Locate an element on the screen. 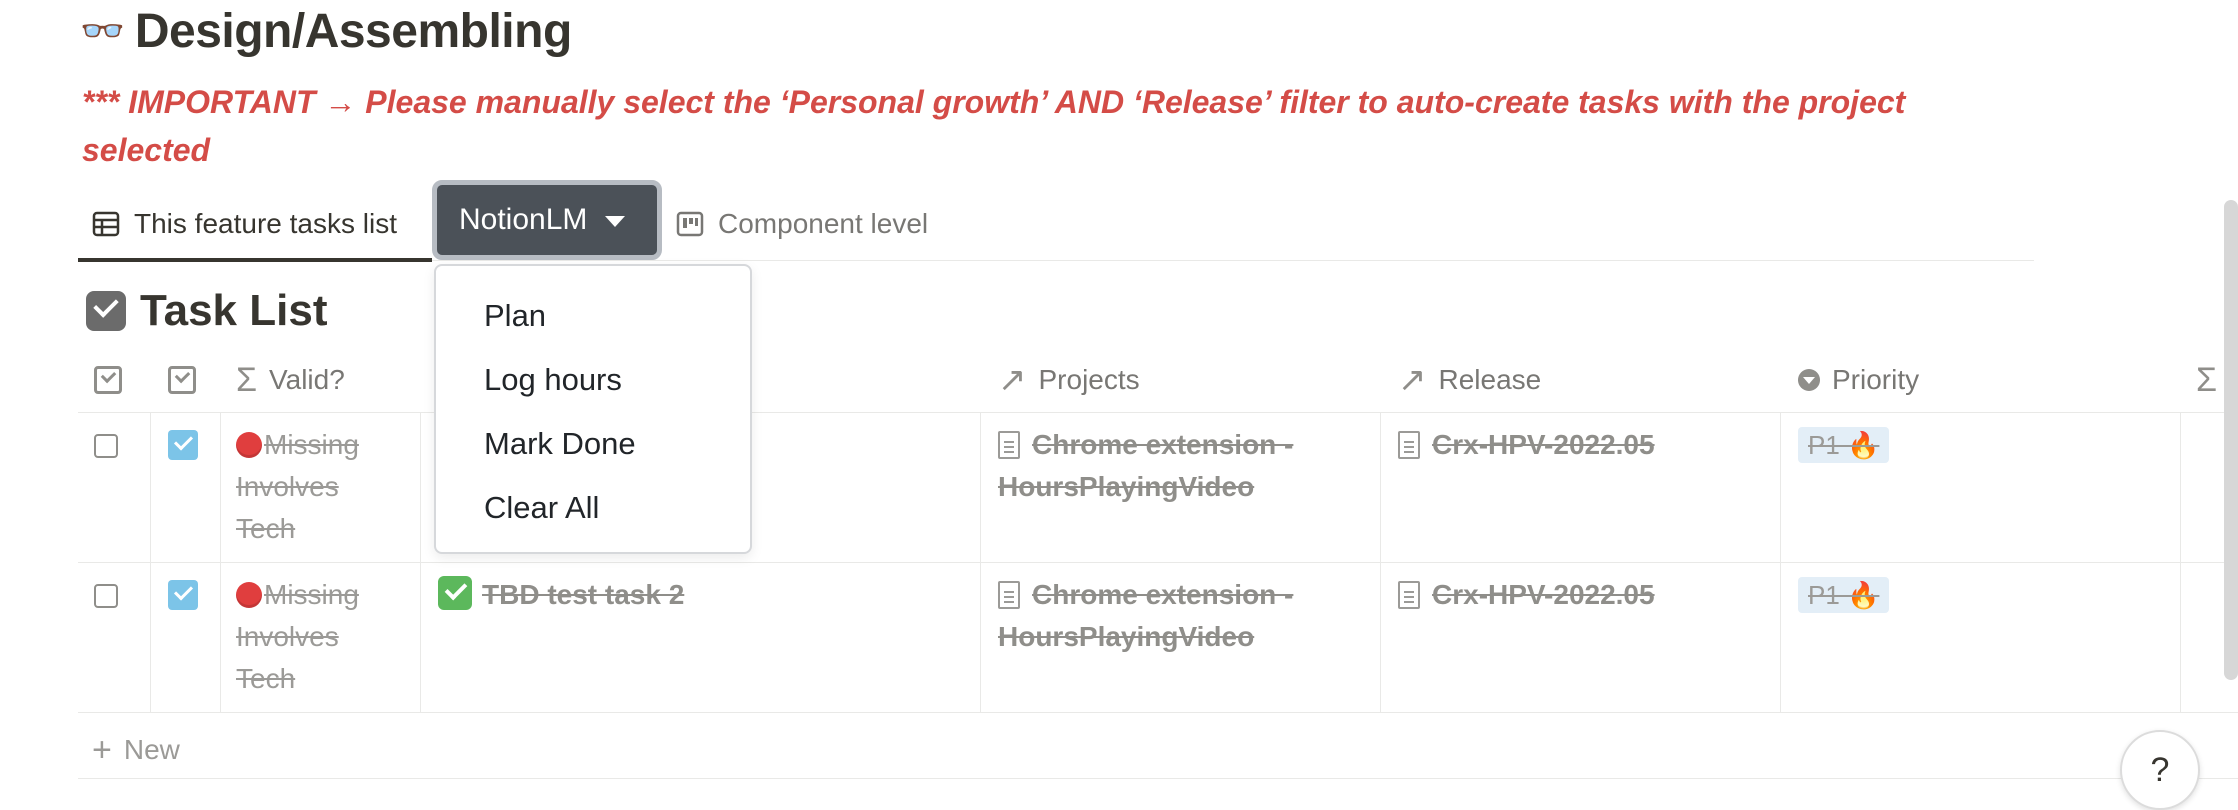  header-done-column is located at coordinates (182, 380).